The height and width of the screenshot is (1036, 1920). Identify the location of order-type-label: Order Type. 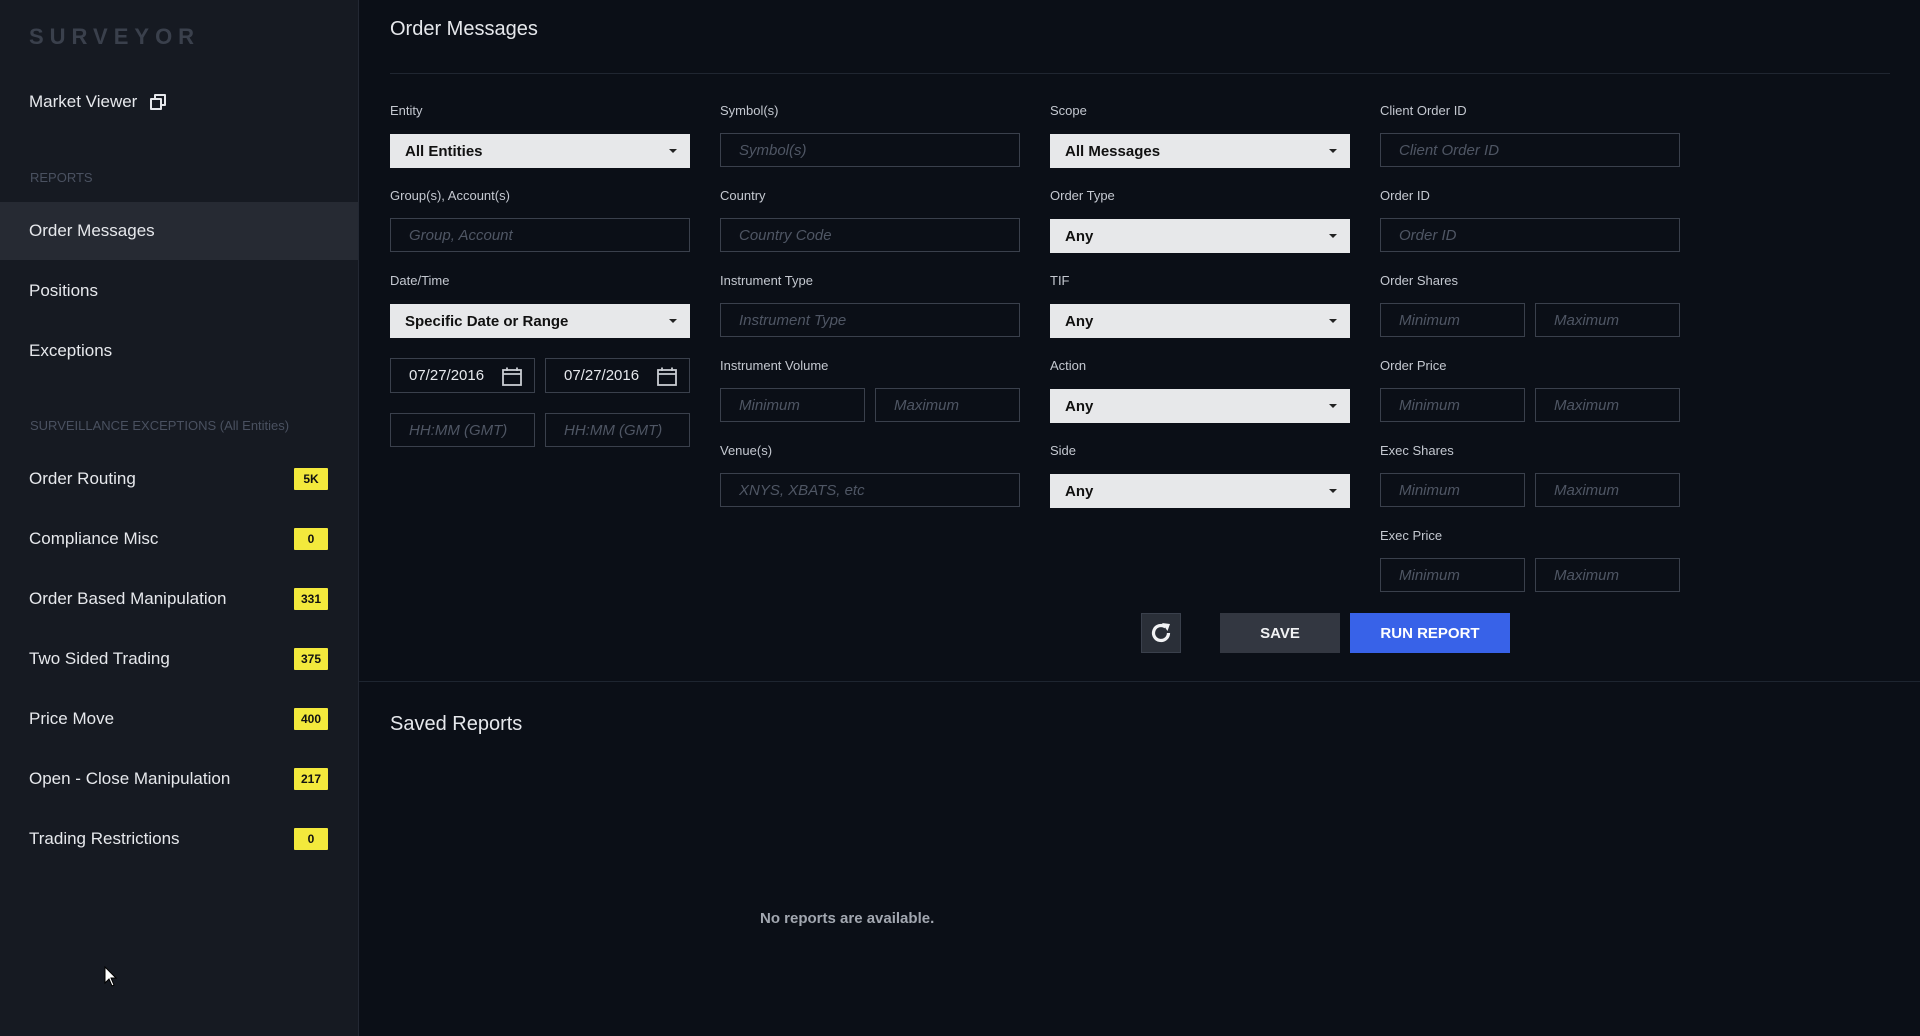
(1082, 195).